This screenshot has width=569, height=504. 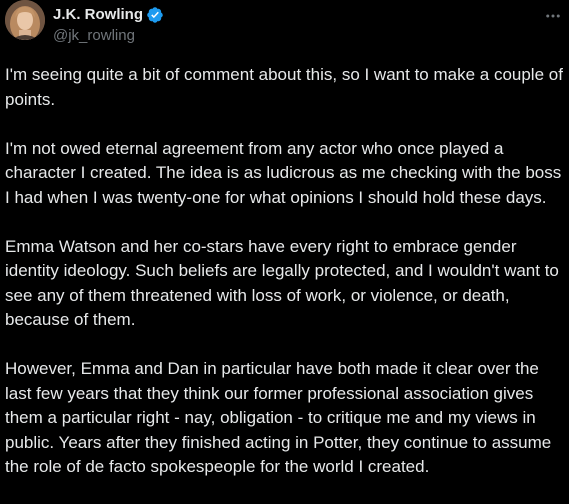 I want to click on name-row: J.K. Rowling, so click(x=108, y=15).